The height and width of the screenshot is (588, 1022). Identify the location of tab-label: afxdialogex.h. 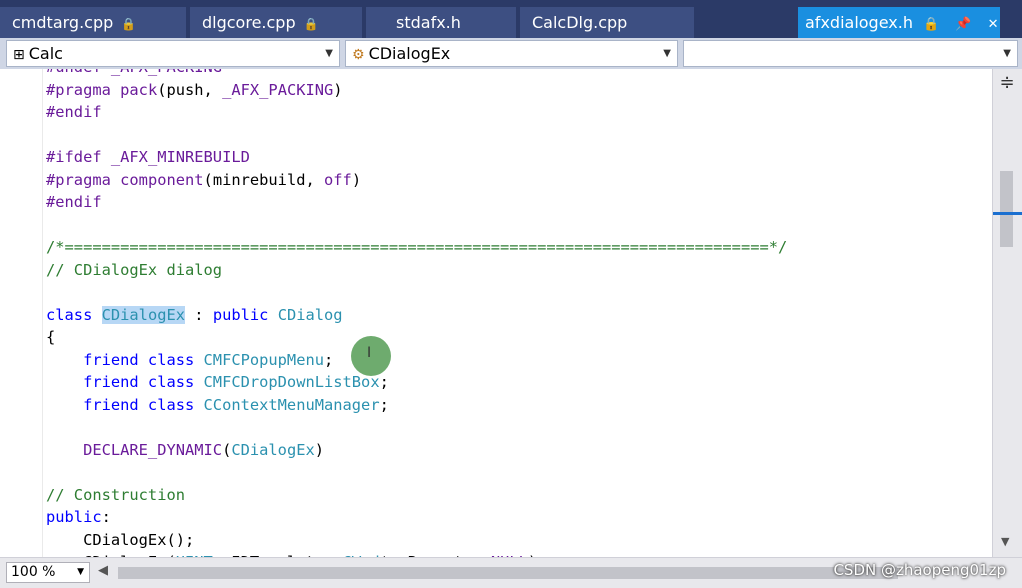
(859, 22).